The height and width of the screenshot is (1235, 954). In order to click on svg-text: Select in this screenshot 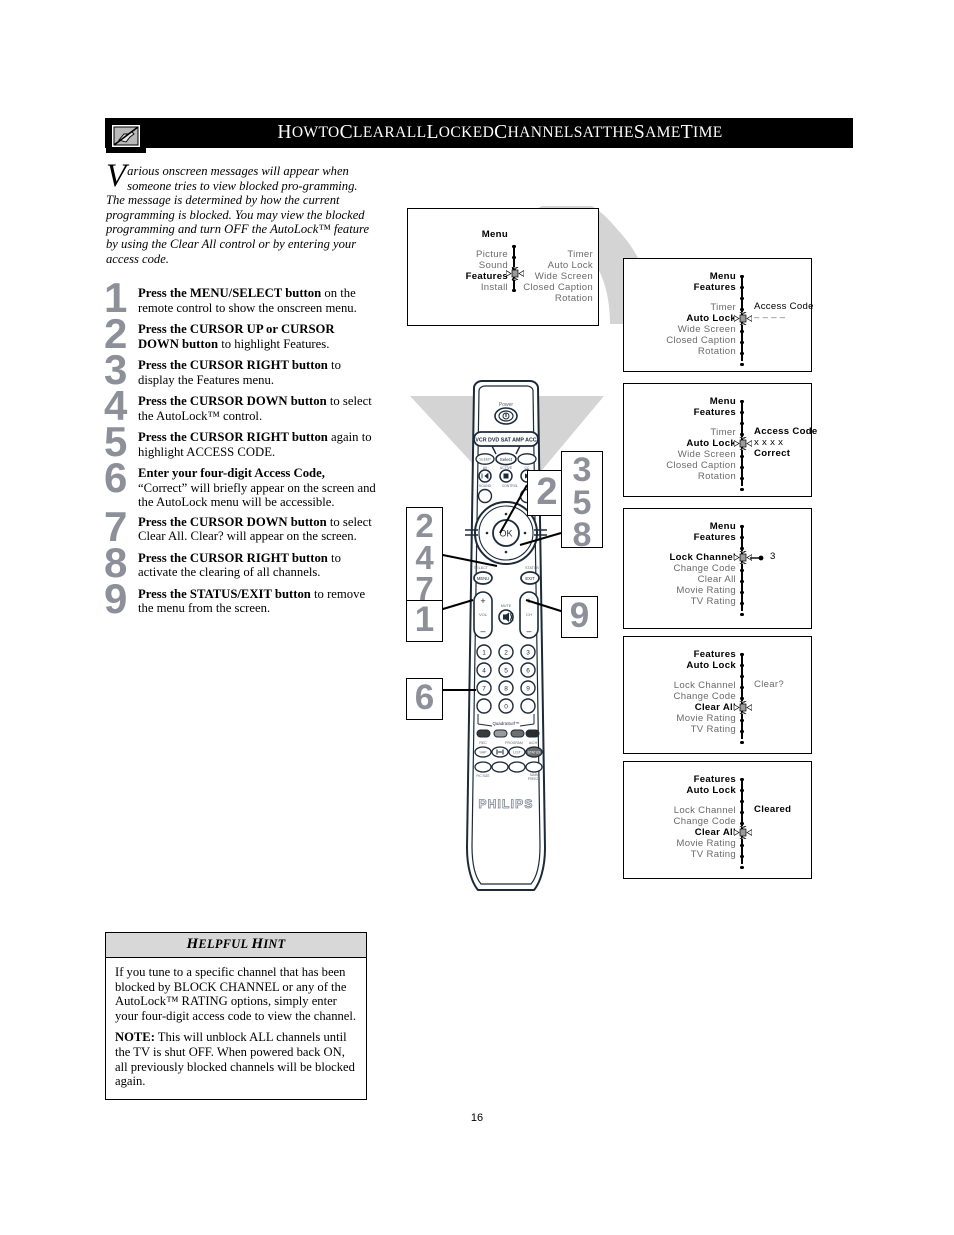, I will do `click(506, 459)`.